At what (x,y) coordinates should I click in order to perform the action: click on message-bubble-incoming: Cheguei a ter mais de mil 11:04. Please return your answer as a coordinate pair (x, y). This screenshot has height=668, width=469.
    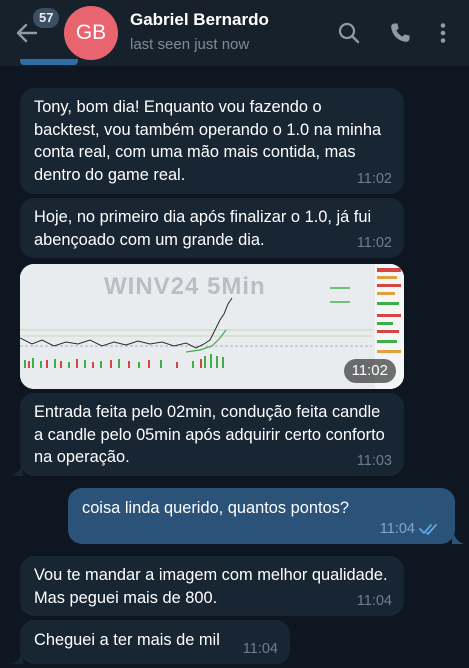
    Looking at the image, I should click on (155, 642).